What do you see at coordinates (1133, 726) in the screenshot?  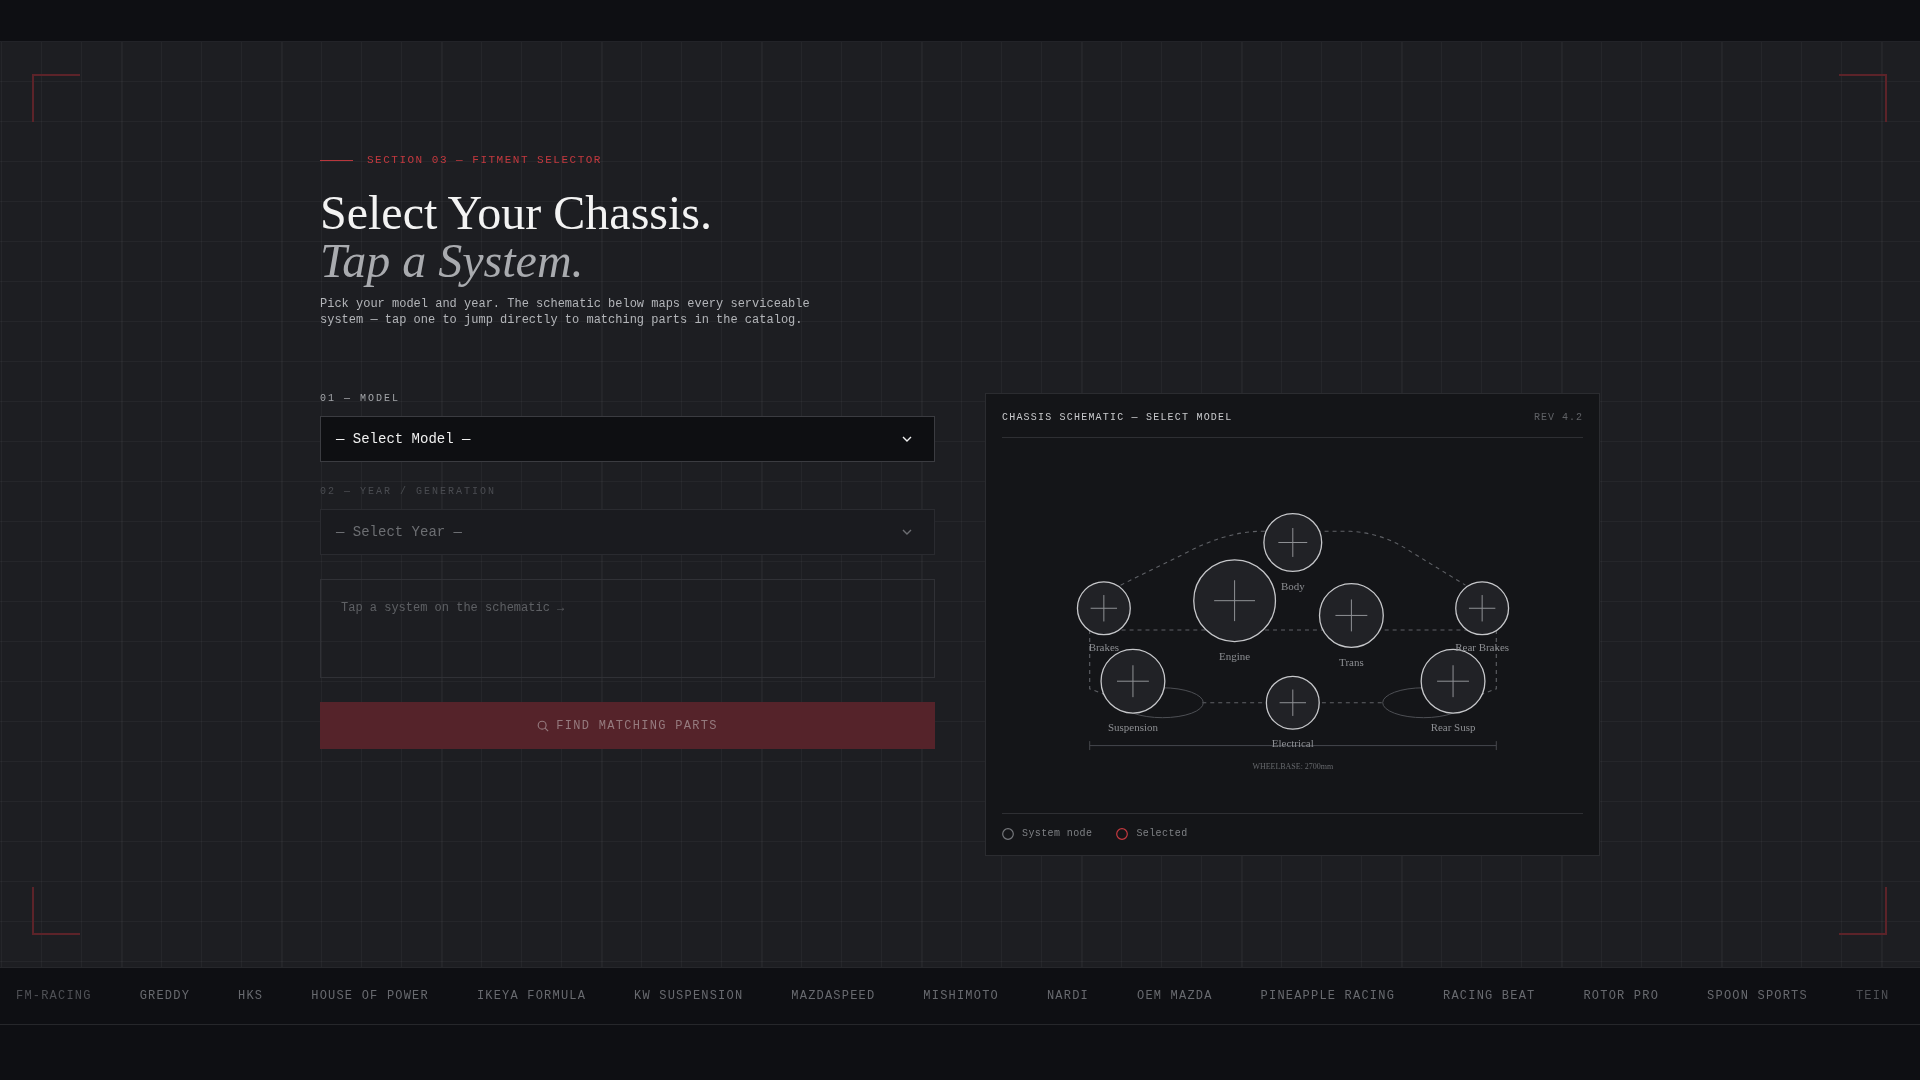 I see `node-label: Suspension` at bounding box center [1133, 726].